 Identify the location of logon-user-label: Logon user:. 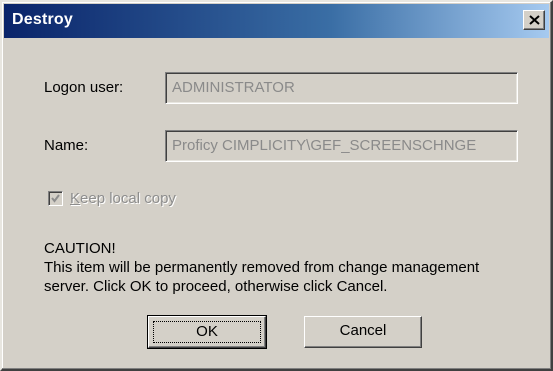
(84, 87).